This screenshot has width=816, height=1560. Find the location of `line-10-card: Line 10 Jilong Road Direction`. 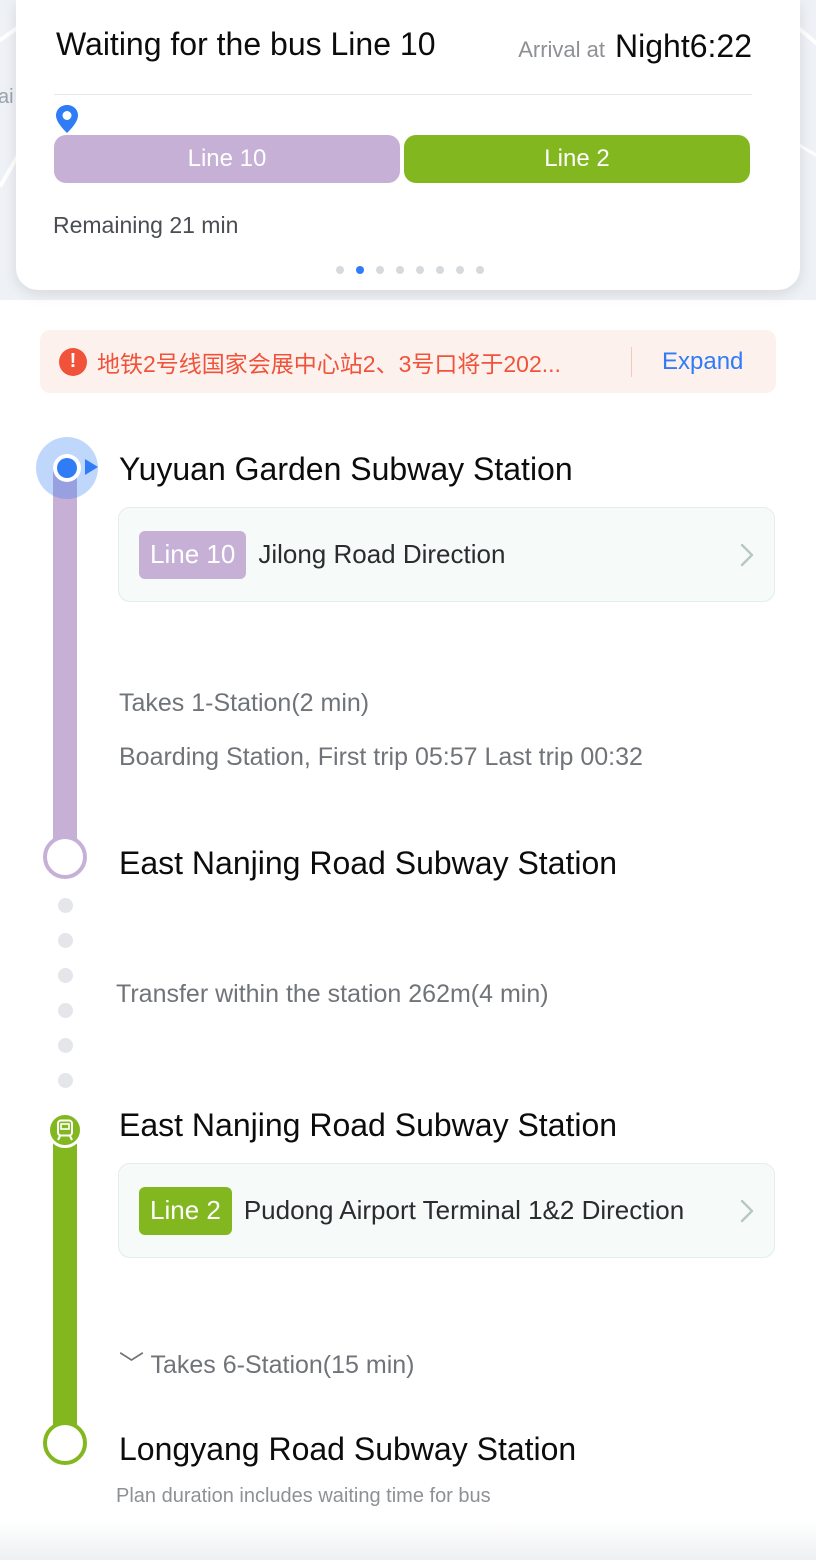

line-10-card: Line 10 Jilong Road Direction is located at coordinates (446, 554).